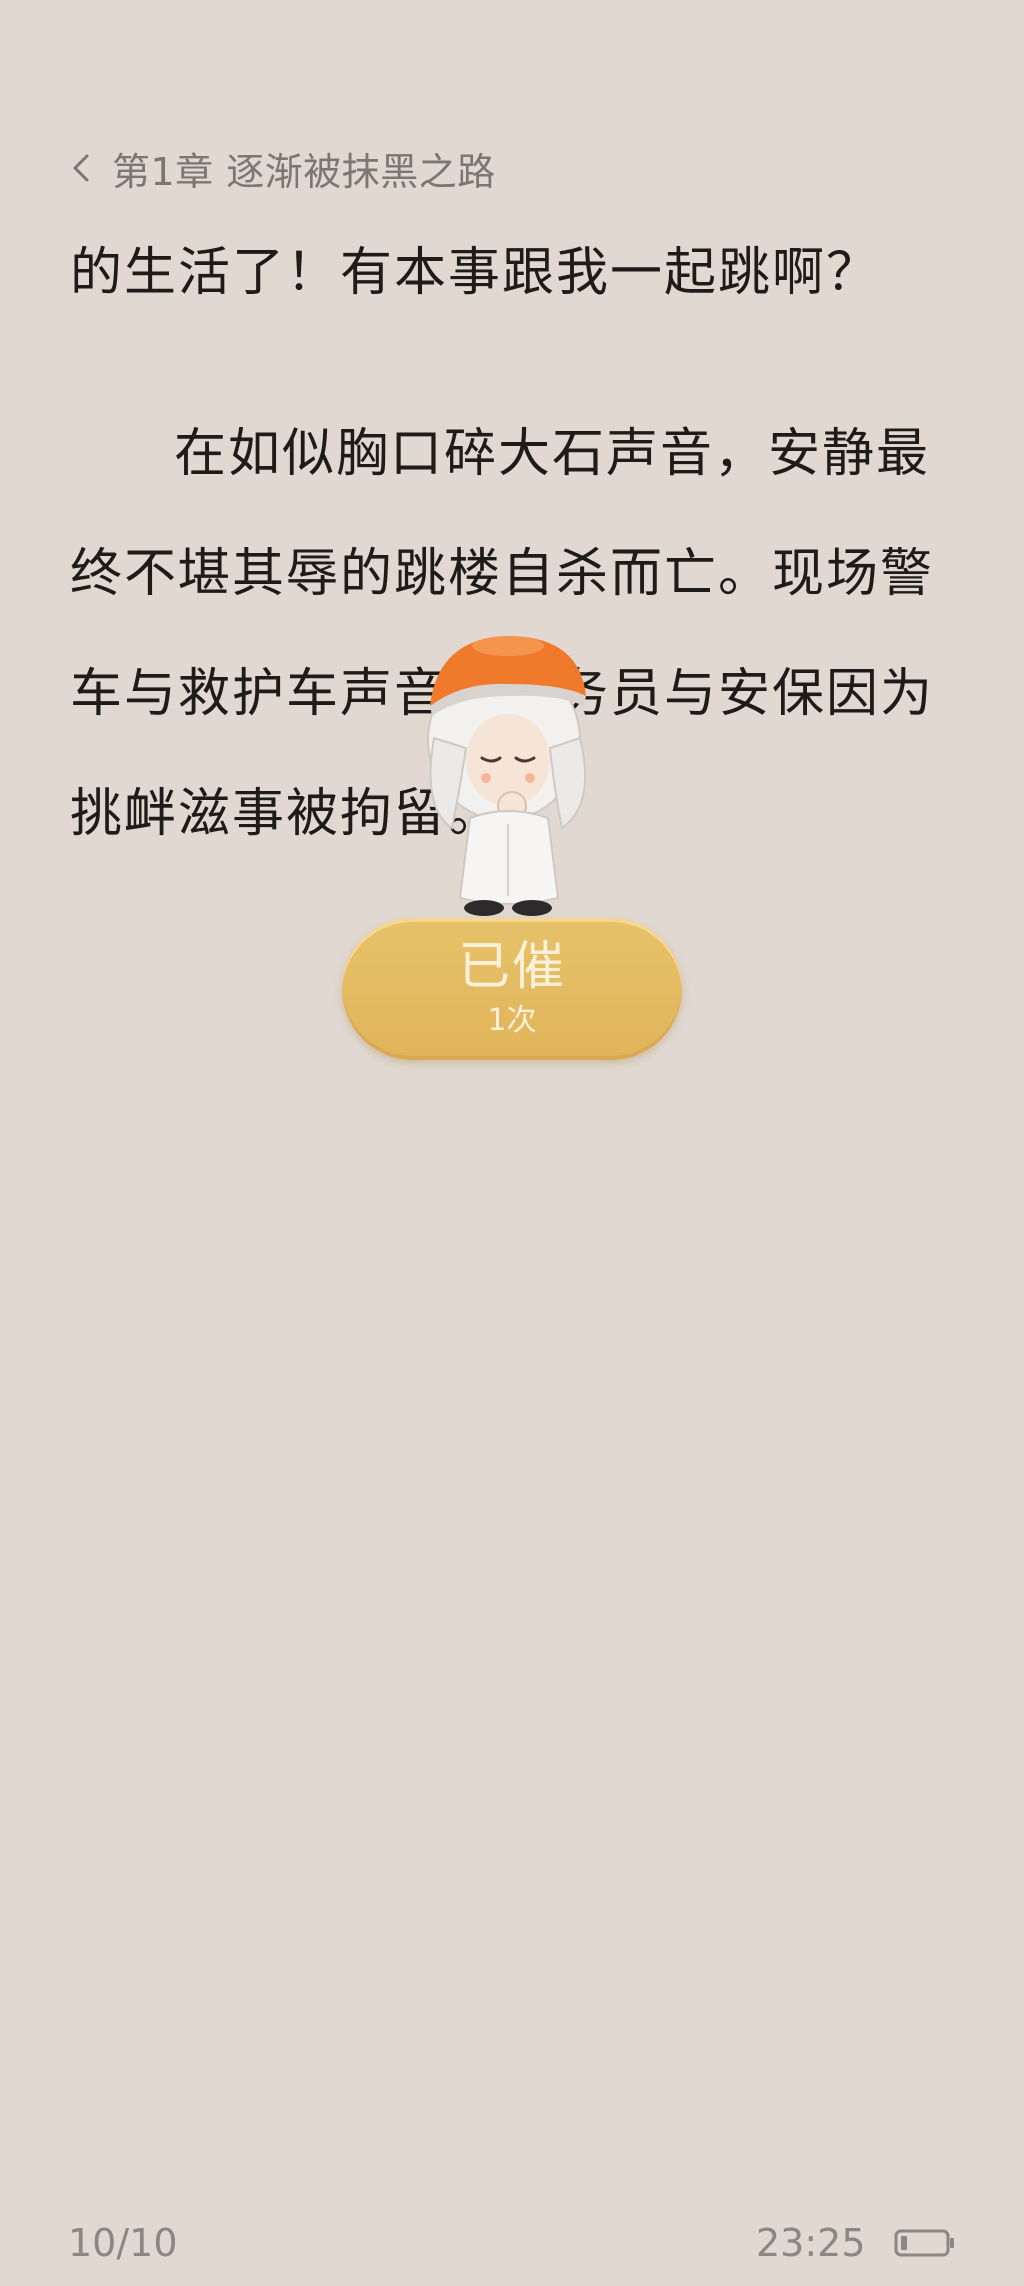  What do you see at coordinates (507, 774) in the screenshot?
I see `mascot-figure-icon` at bounding box center [507, 774].